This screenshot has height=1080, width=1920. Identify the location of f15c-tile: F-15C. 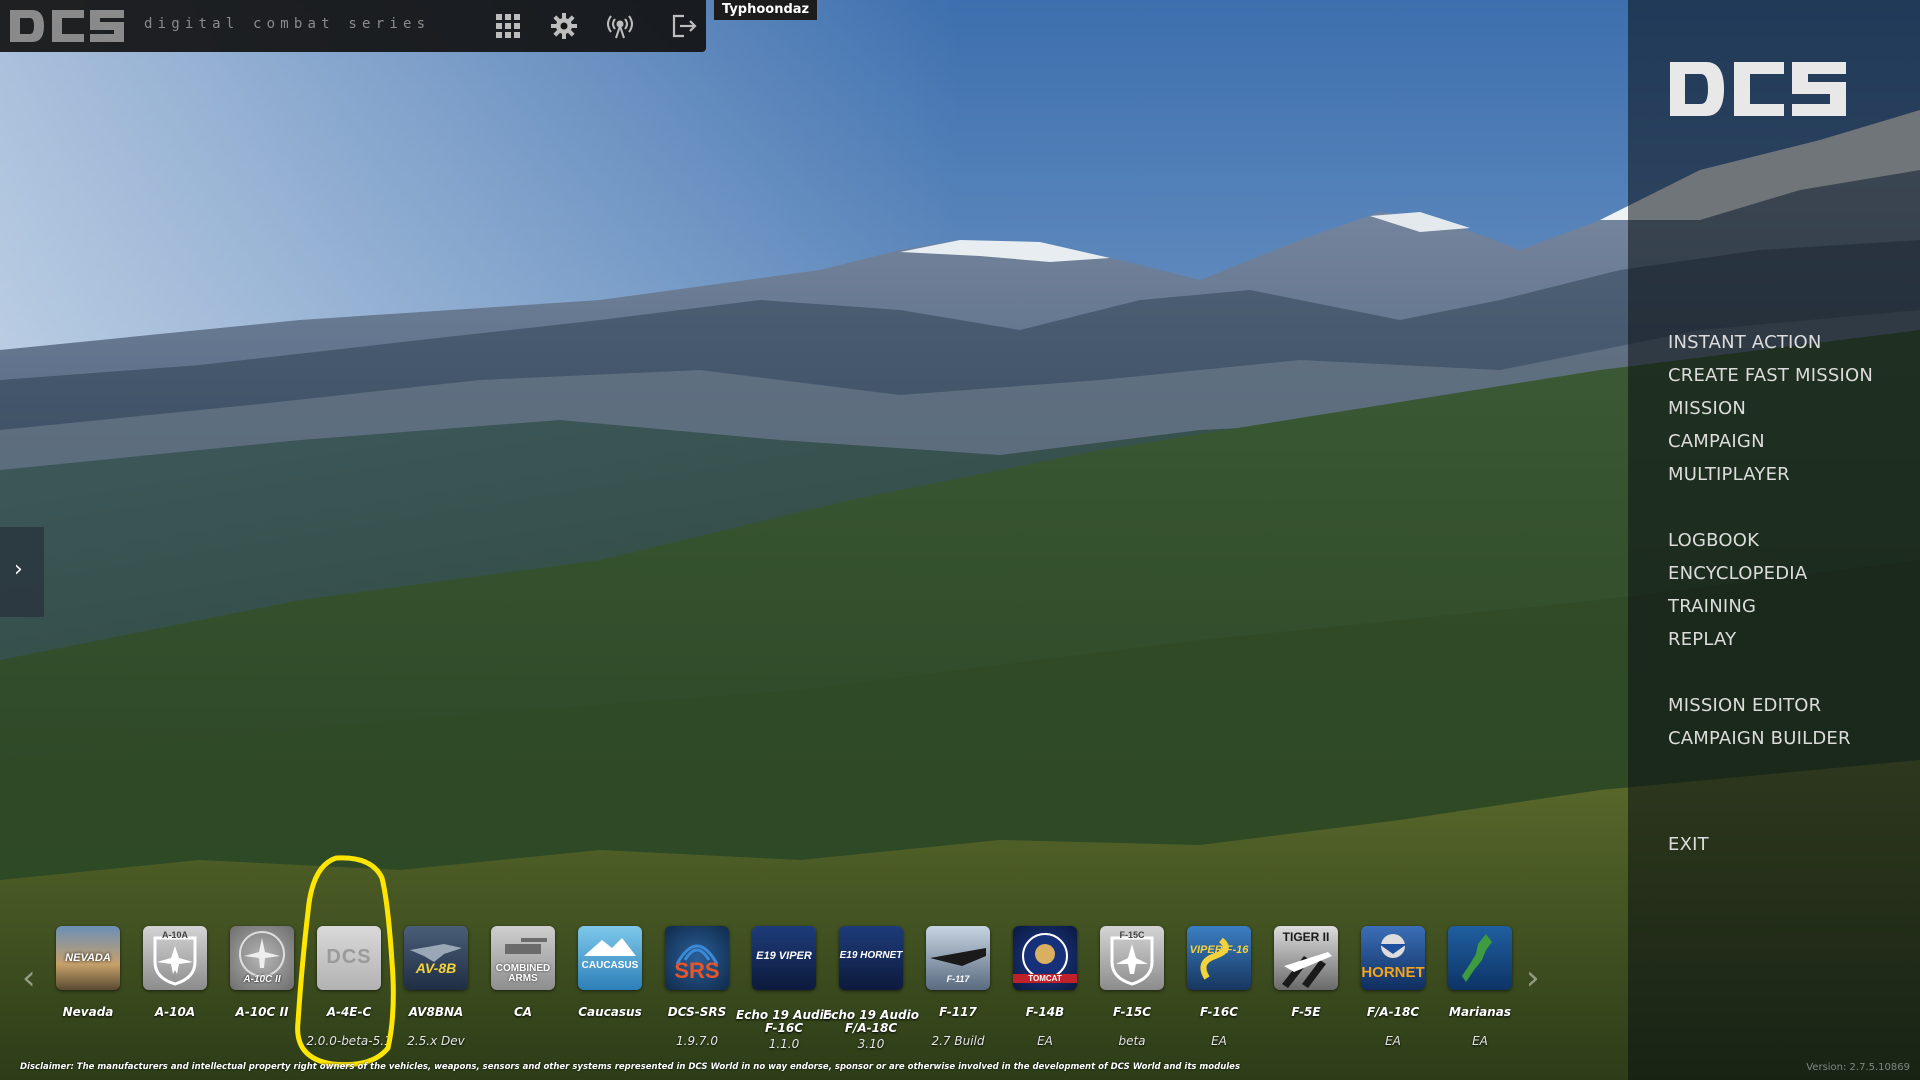
(1132, 958).